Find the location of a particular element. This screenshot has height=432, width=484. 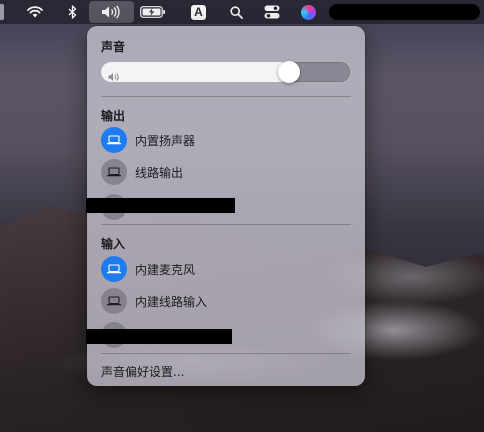

input-source-letter: A is located at coordinates (198, 12).